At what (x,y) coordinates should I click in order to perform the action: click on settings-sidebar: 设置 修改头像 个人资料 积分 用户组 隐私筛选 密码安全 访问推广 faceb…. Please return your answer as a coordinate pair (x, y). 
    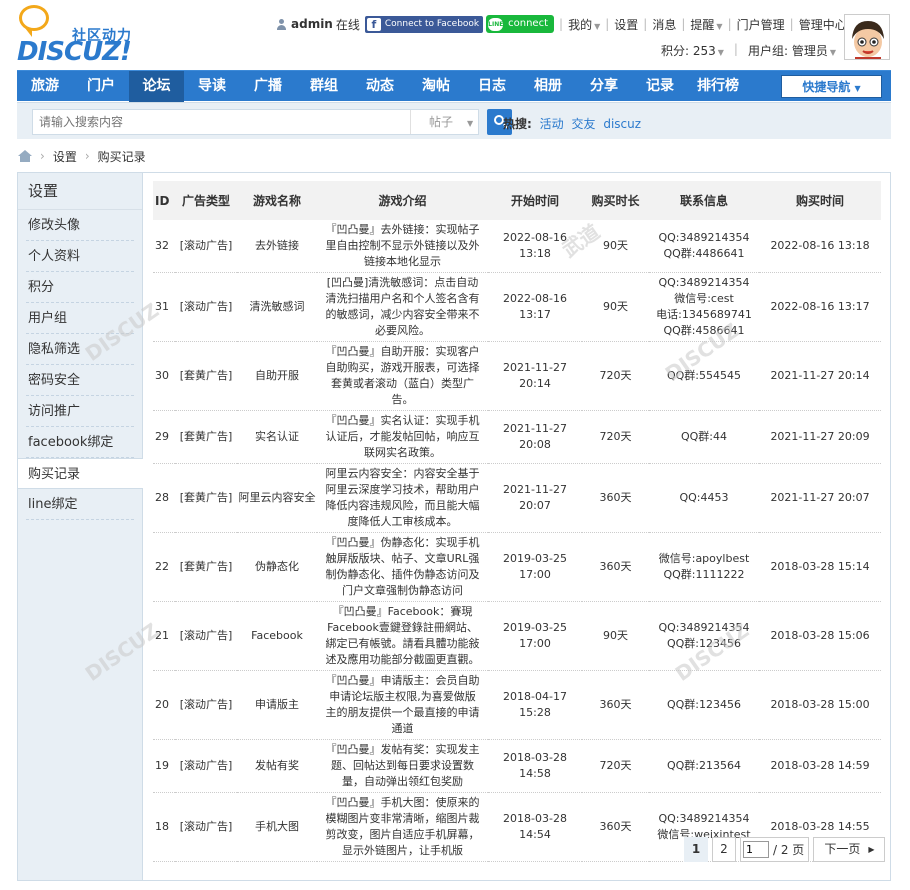
    Looking at the image, I should click on (80, 526).